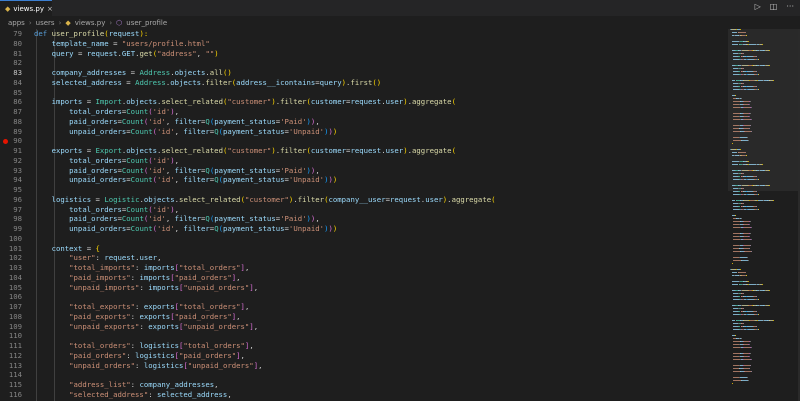 The image size is (800, 401). What do you see at coordinates (85, 365) in the screenshot?
I see `code-token: "unpaid_orders"` at bounding box center [85, 365].